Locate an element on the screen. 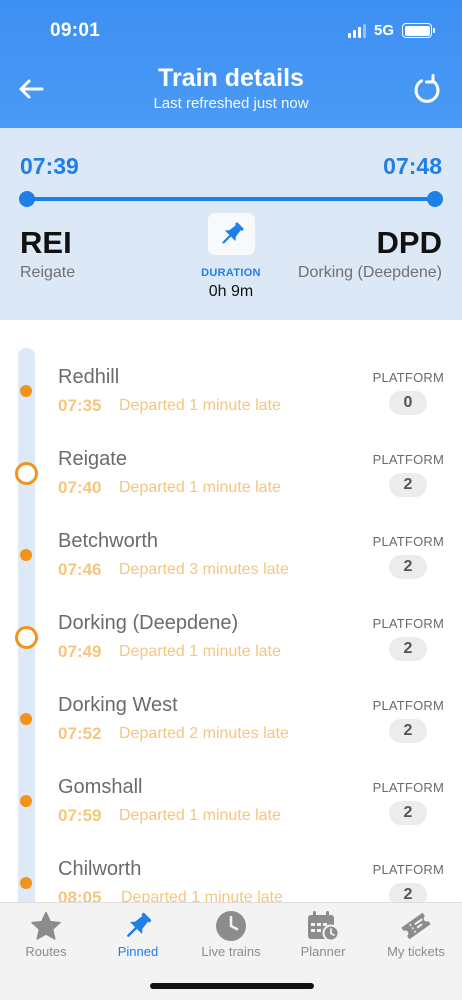 This screenshot has width=462, height=1000. stop-name: Reigate is located at coordinates (92, 459).